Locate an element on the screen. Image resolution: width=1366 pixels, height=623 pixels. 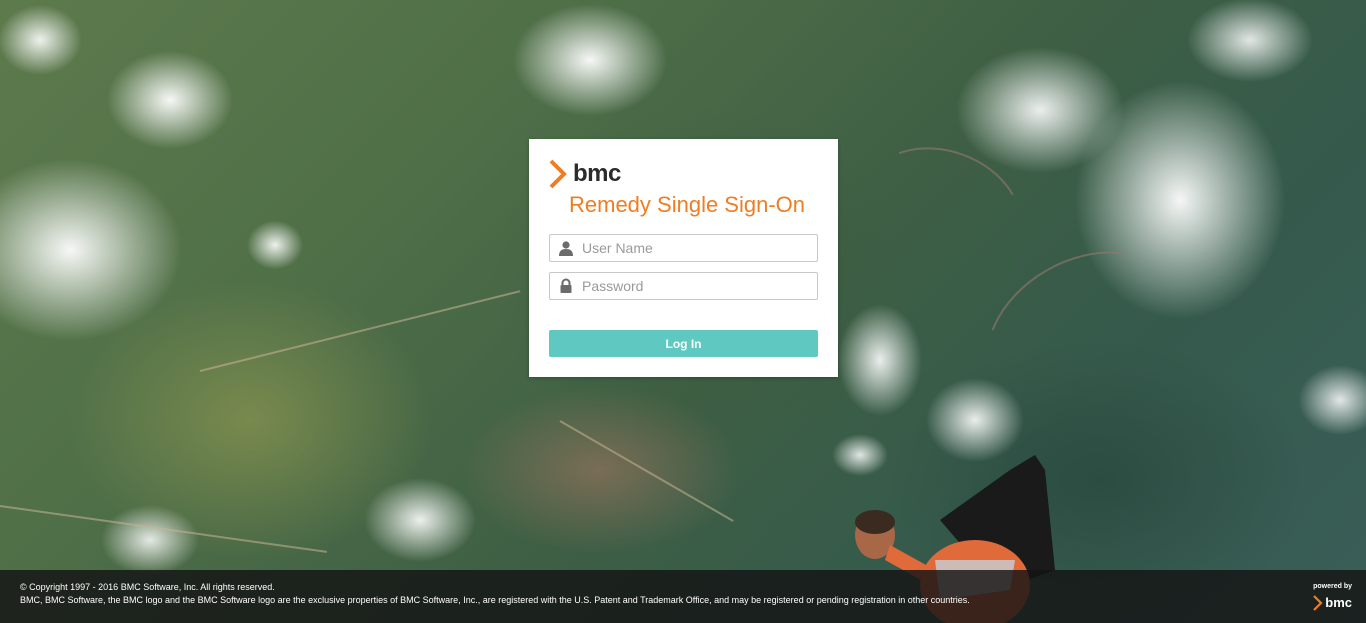
bmc-logo: bmc is located at coordinates (585, 174).